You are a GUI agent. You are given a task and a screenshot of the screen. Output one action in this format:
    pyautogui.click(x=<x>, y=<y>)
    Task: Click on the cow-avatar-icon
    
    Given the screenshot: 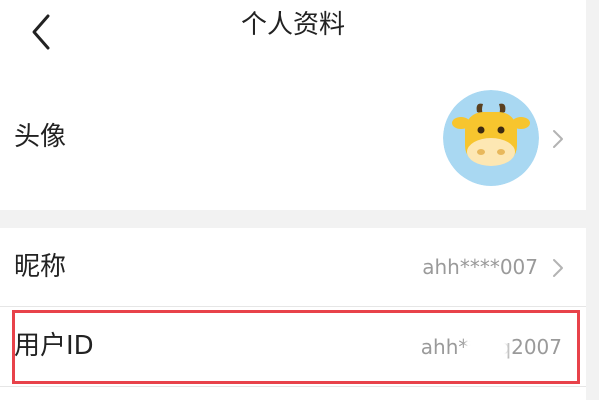 What is the action you would take?
    pyautogui.click(x=491, y=138)
    